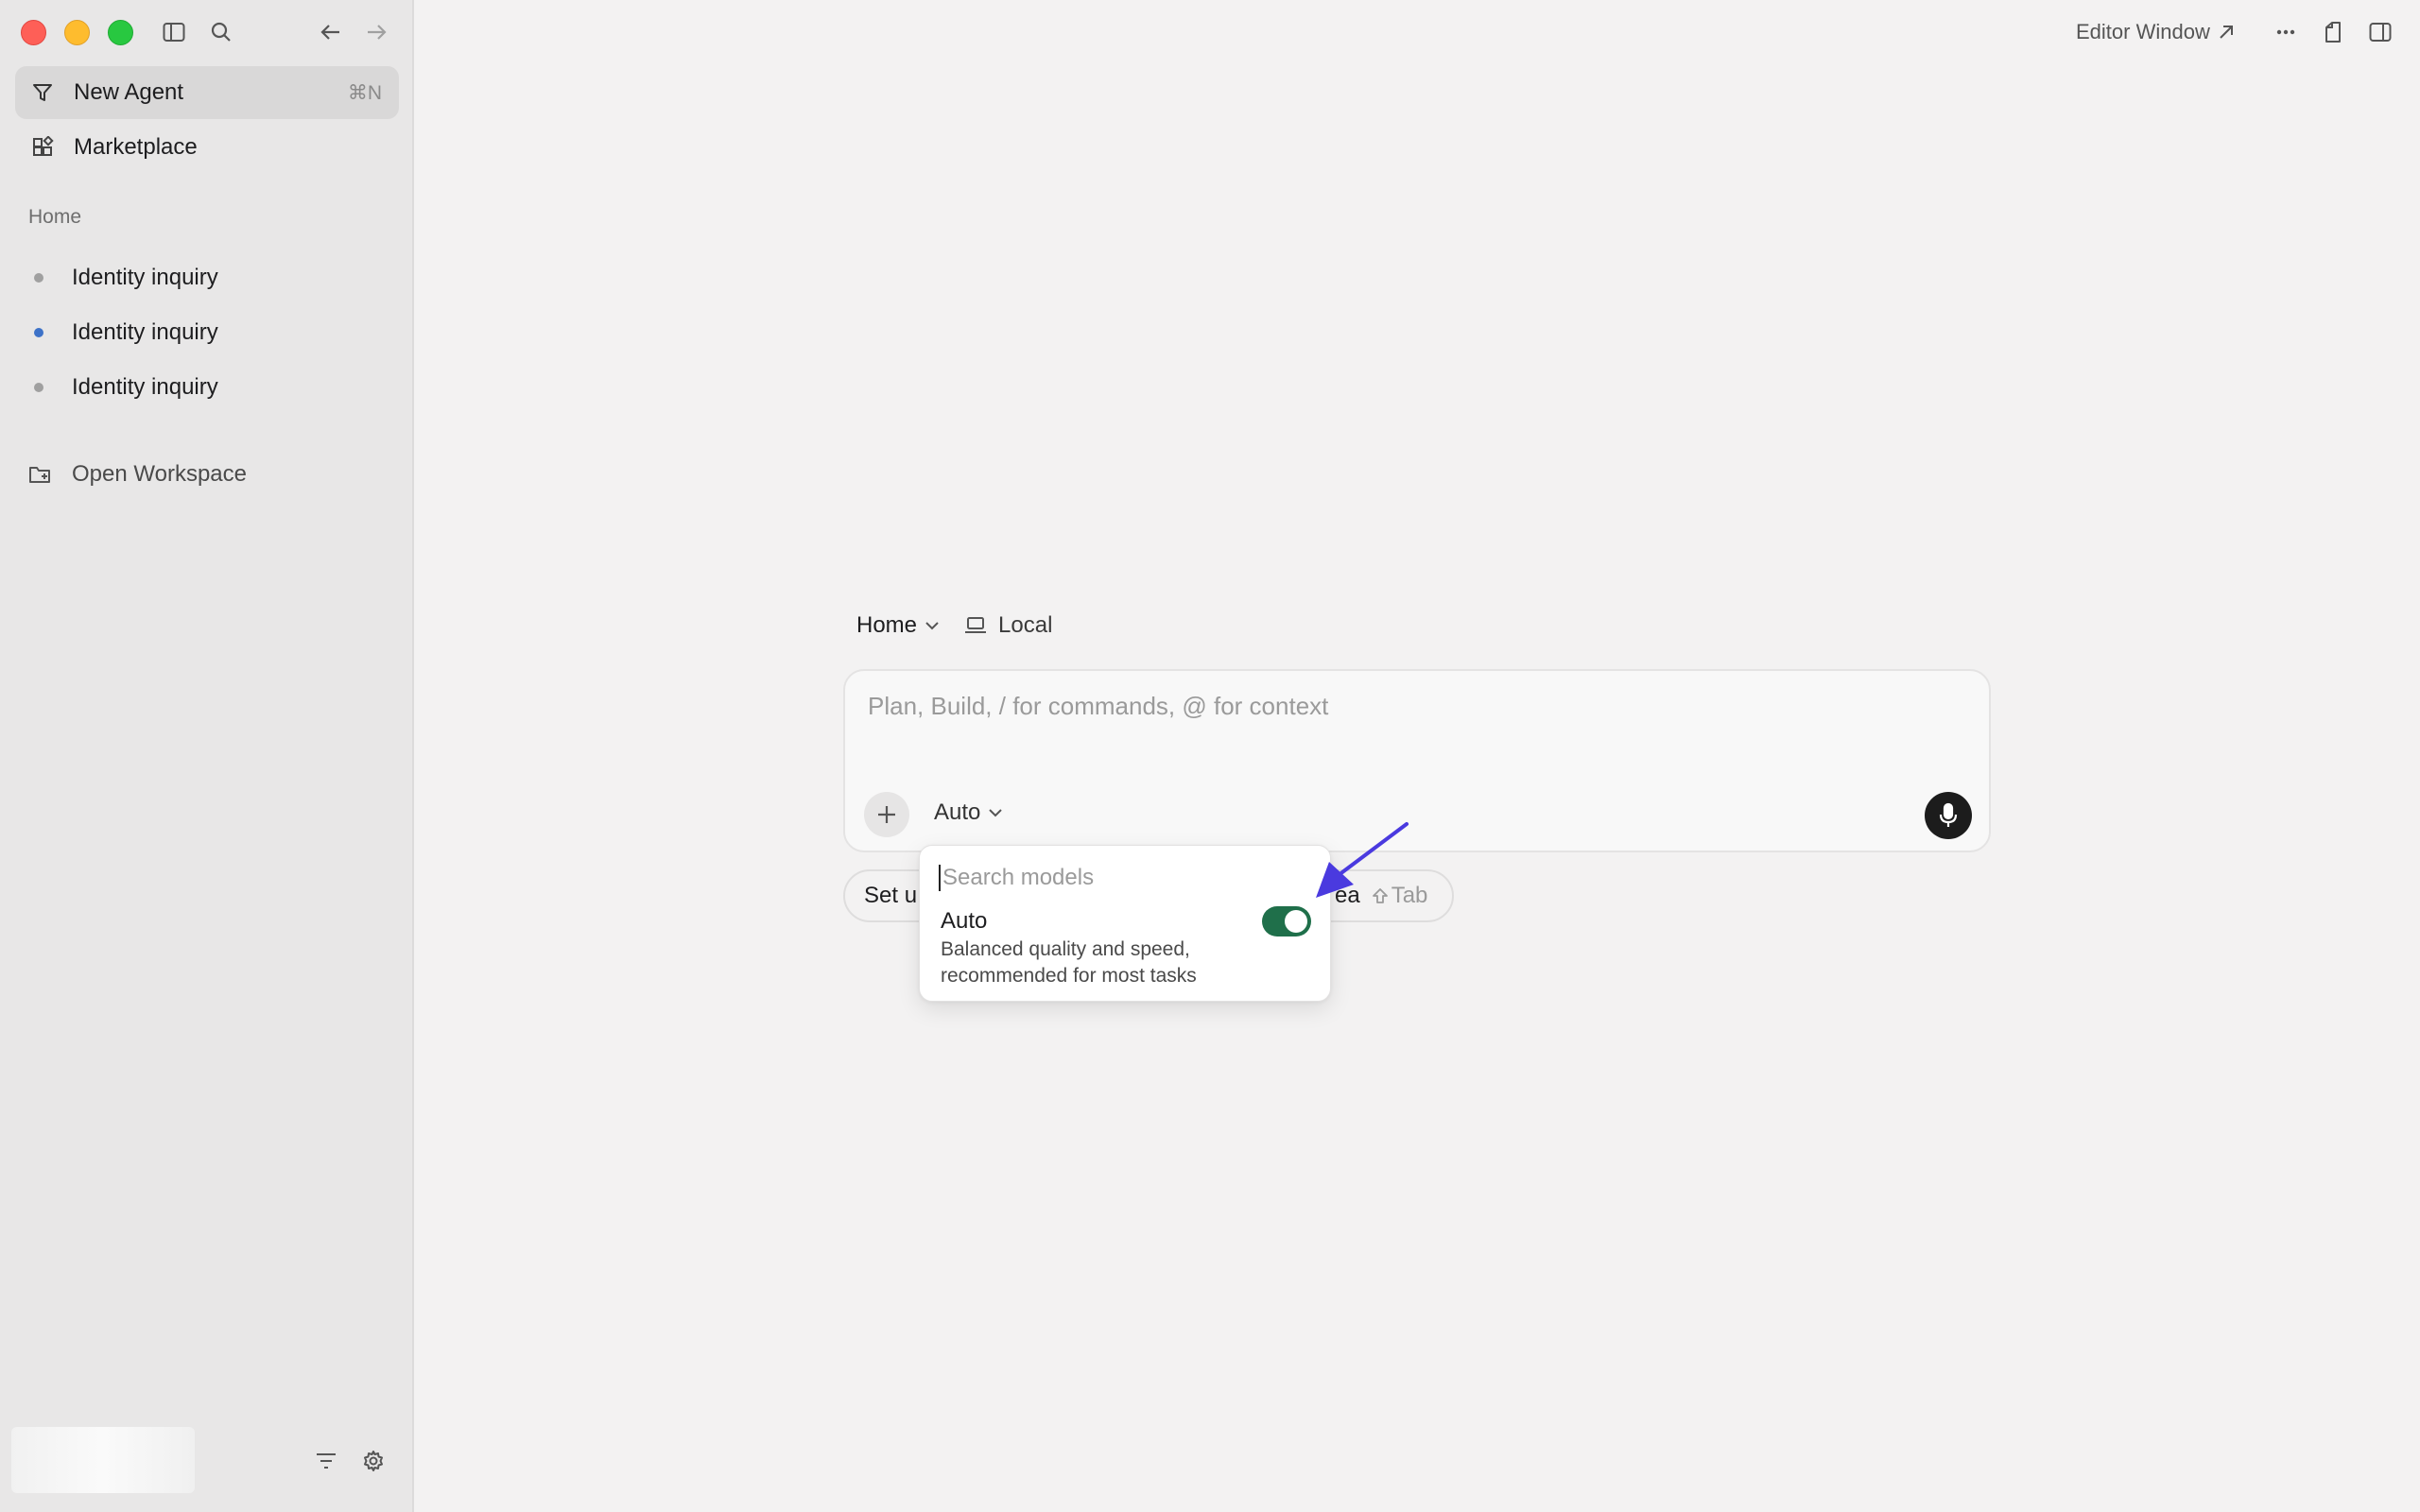  I want to click on right-panel-icon, so click(2380, 32).